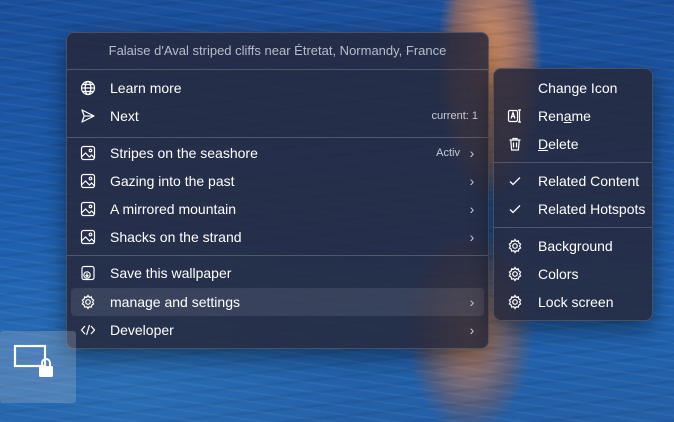 The height and width of the screenshot is (422, 674). I want to click on submenu-item-delete: Delete, so click(573, 144).